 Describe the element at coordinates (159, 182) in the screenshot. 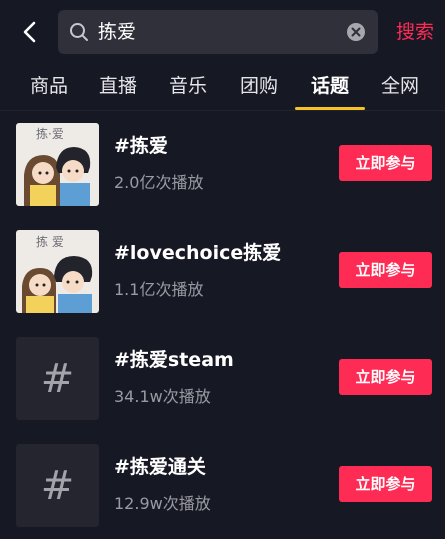

I see `topic-view-count: 2.0亿次播放` at that location.